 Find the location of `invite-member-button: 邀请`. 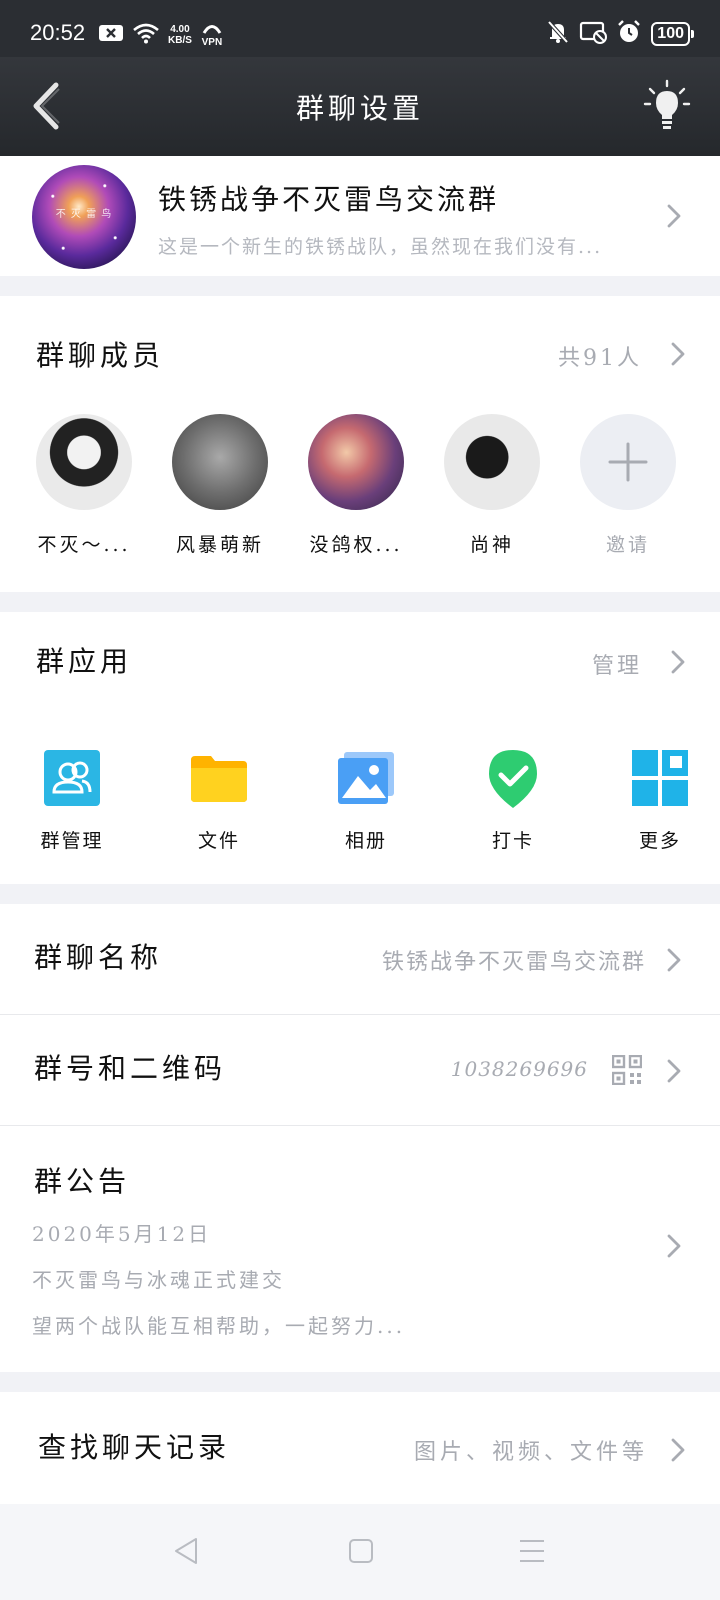

invite-member-button: 邀请 is located at coordinates (628, 485).